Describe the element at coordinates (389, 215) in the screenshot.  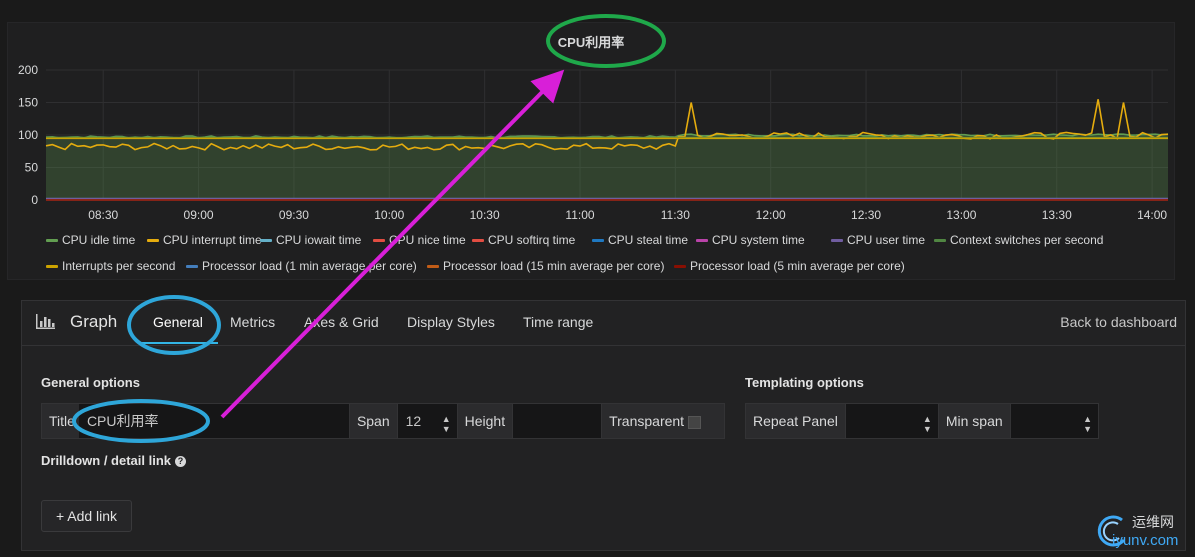
I see `x-tick-label: 10:00` at that location.